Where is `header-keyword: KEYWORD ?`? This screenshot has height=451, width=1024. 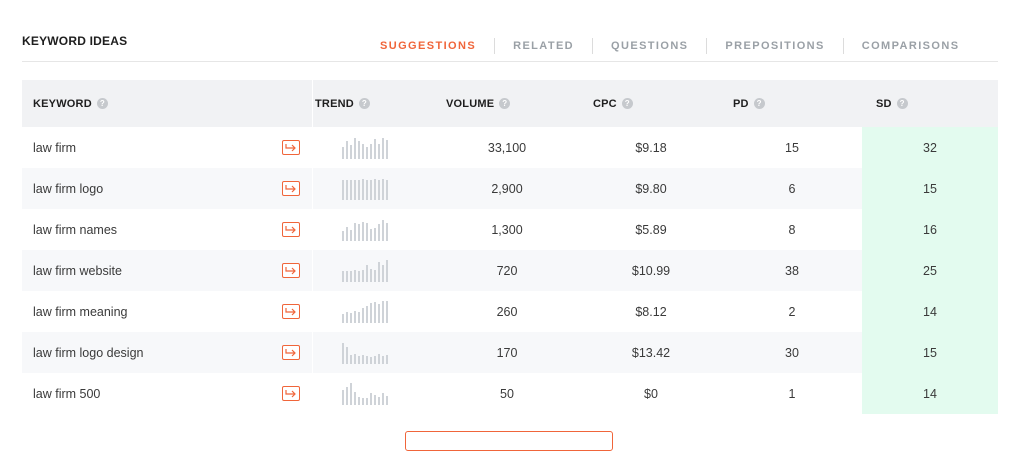 header-keyword: KEYWORD ? is located at coordinates (167, 103).